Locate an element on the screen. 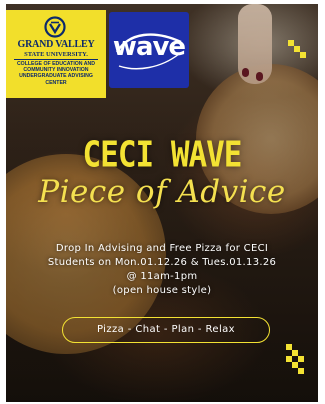 Image resolution: width=325 pixels, height=404 pixels. details-line: @ 11am-1pm is located at coordinates (162, 276).